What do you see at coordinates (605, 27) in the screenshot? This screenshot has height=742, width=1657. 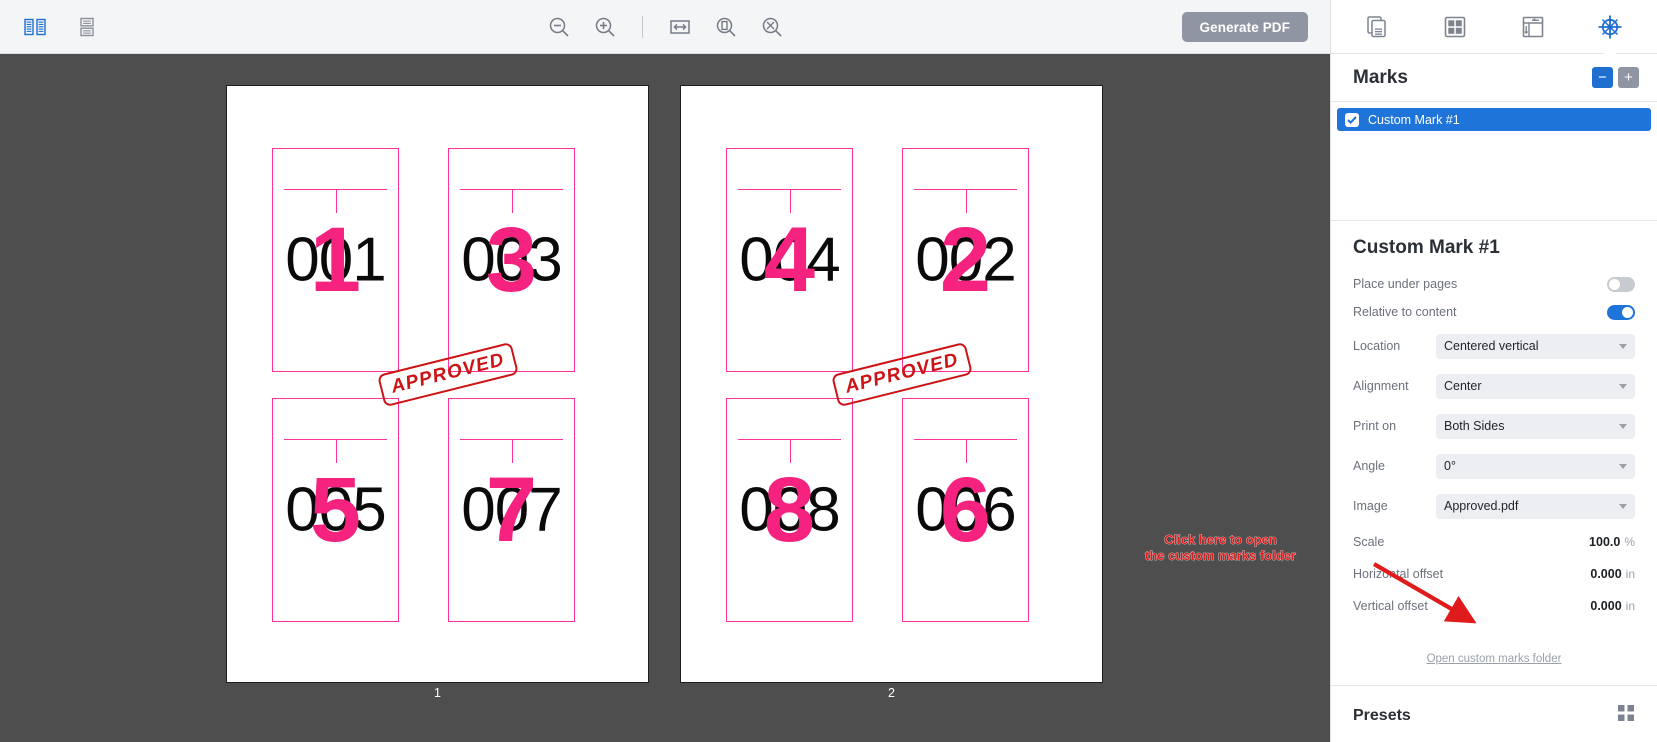 I see `zoom-in-icon` at bounding box center [605, 27].